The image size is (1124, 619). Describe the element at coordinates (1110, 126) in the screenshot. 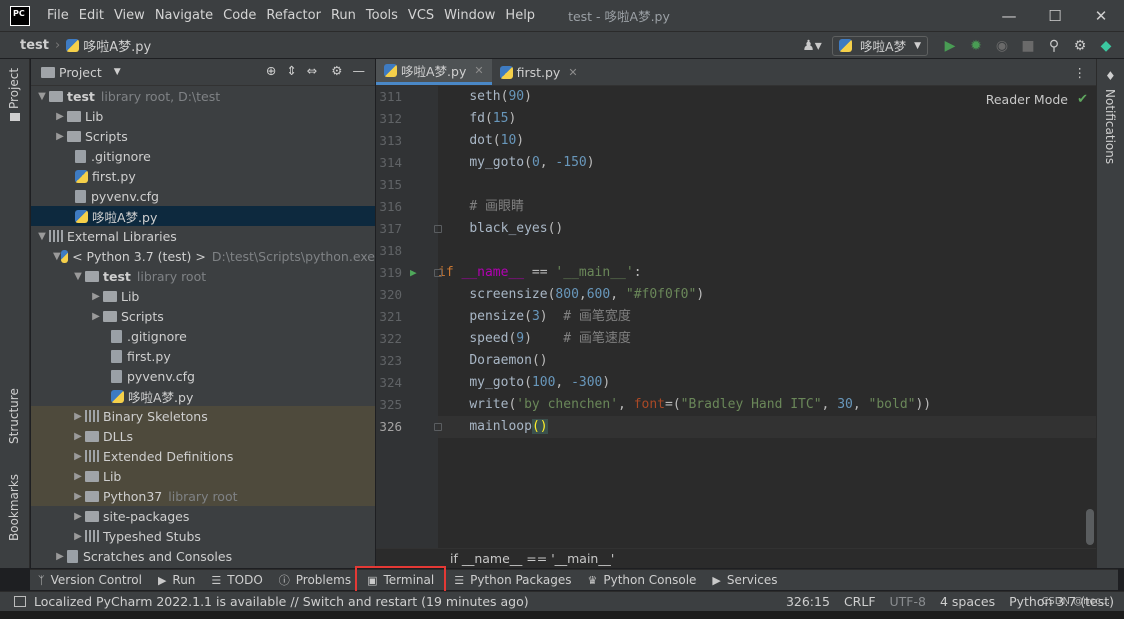

I see `notifications-tool-button: Notifications` at that location.